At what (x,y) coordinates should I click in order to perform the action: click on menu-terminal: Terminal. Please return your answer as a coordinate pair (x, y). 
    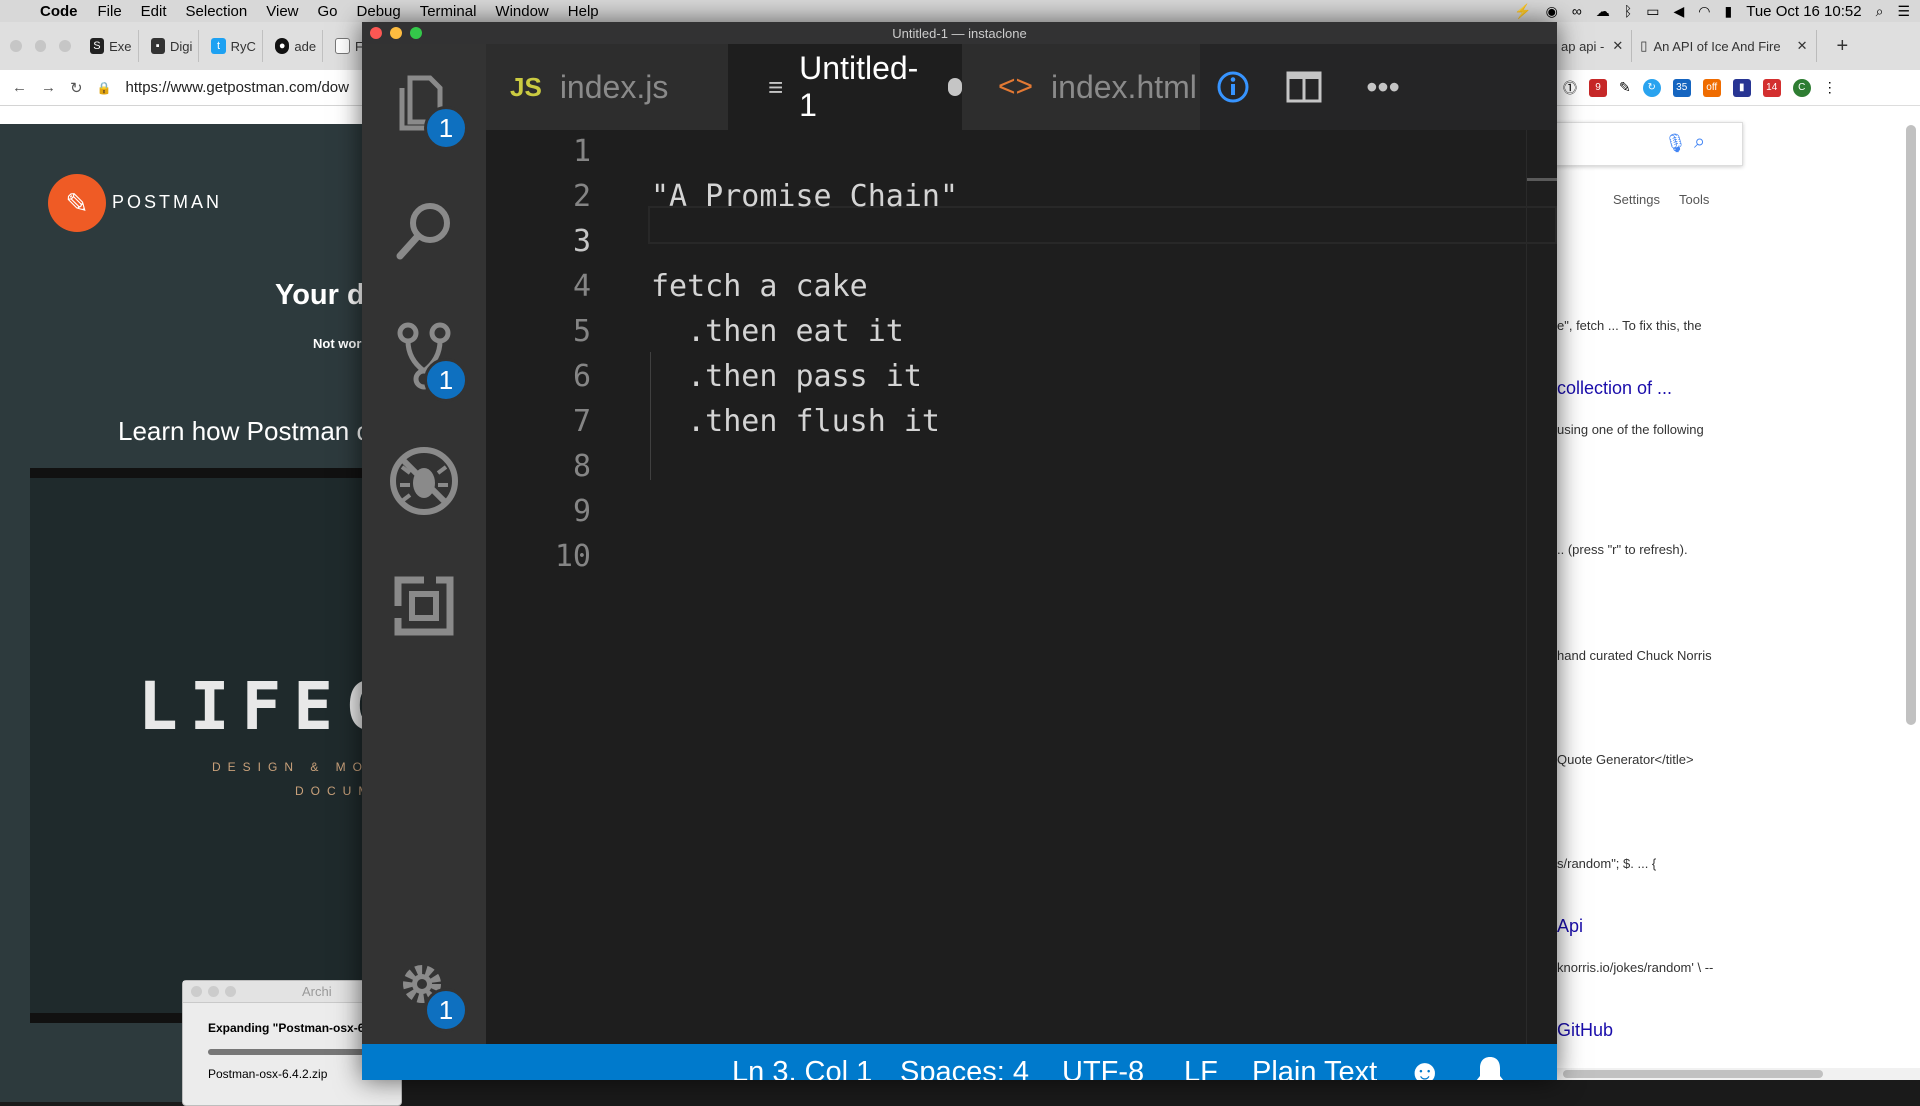
    Looking at the image, I should click on (448, 11).